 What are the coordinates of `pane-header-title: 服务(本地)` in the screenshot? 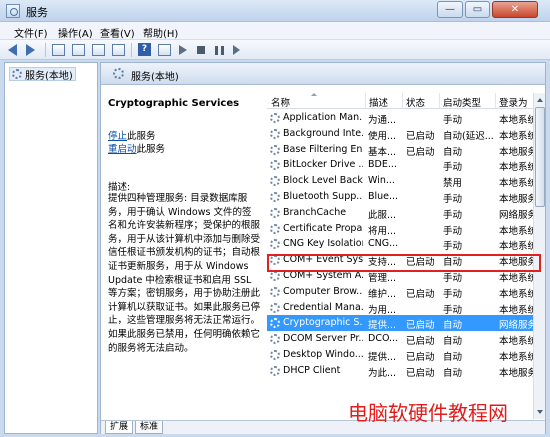 It's located at (155, 77).